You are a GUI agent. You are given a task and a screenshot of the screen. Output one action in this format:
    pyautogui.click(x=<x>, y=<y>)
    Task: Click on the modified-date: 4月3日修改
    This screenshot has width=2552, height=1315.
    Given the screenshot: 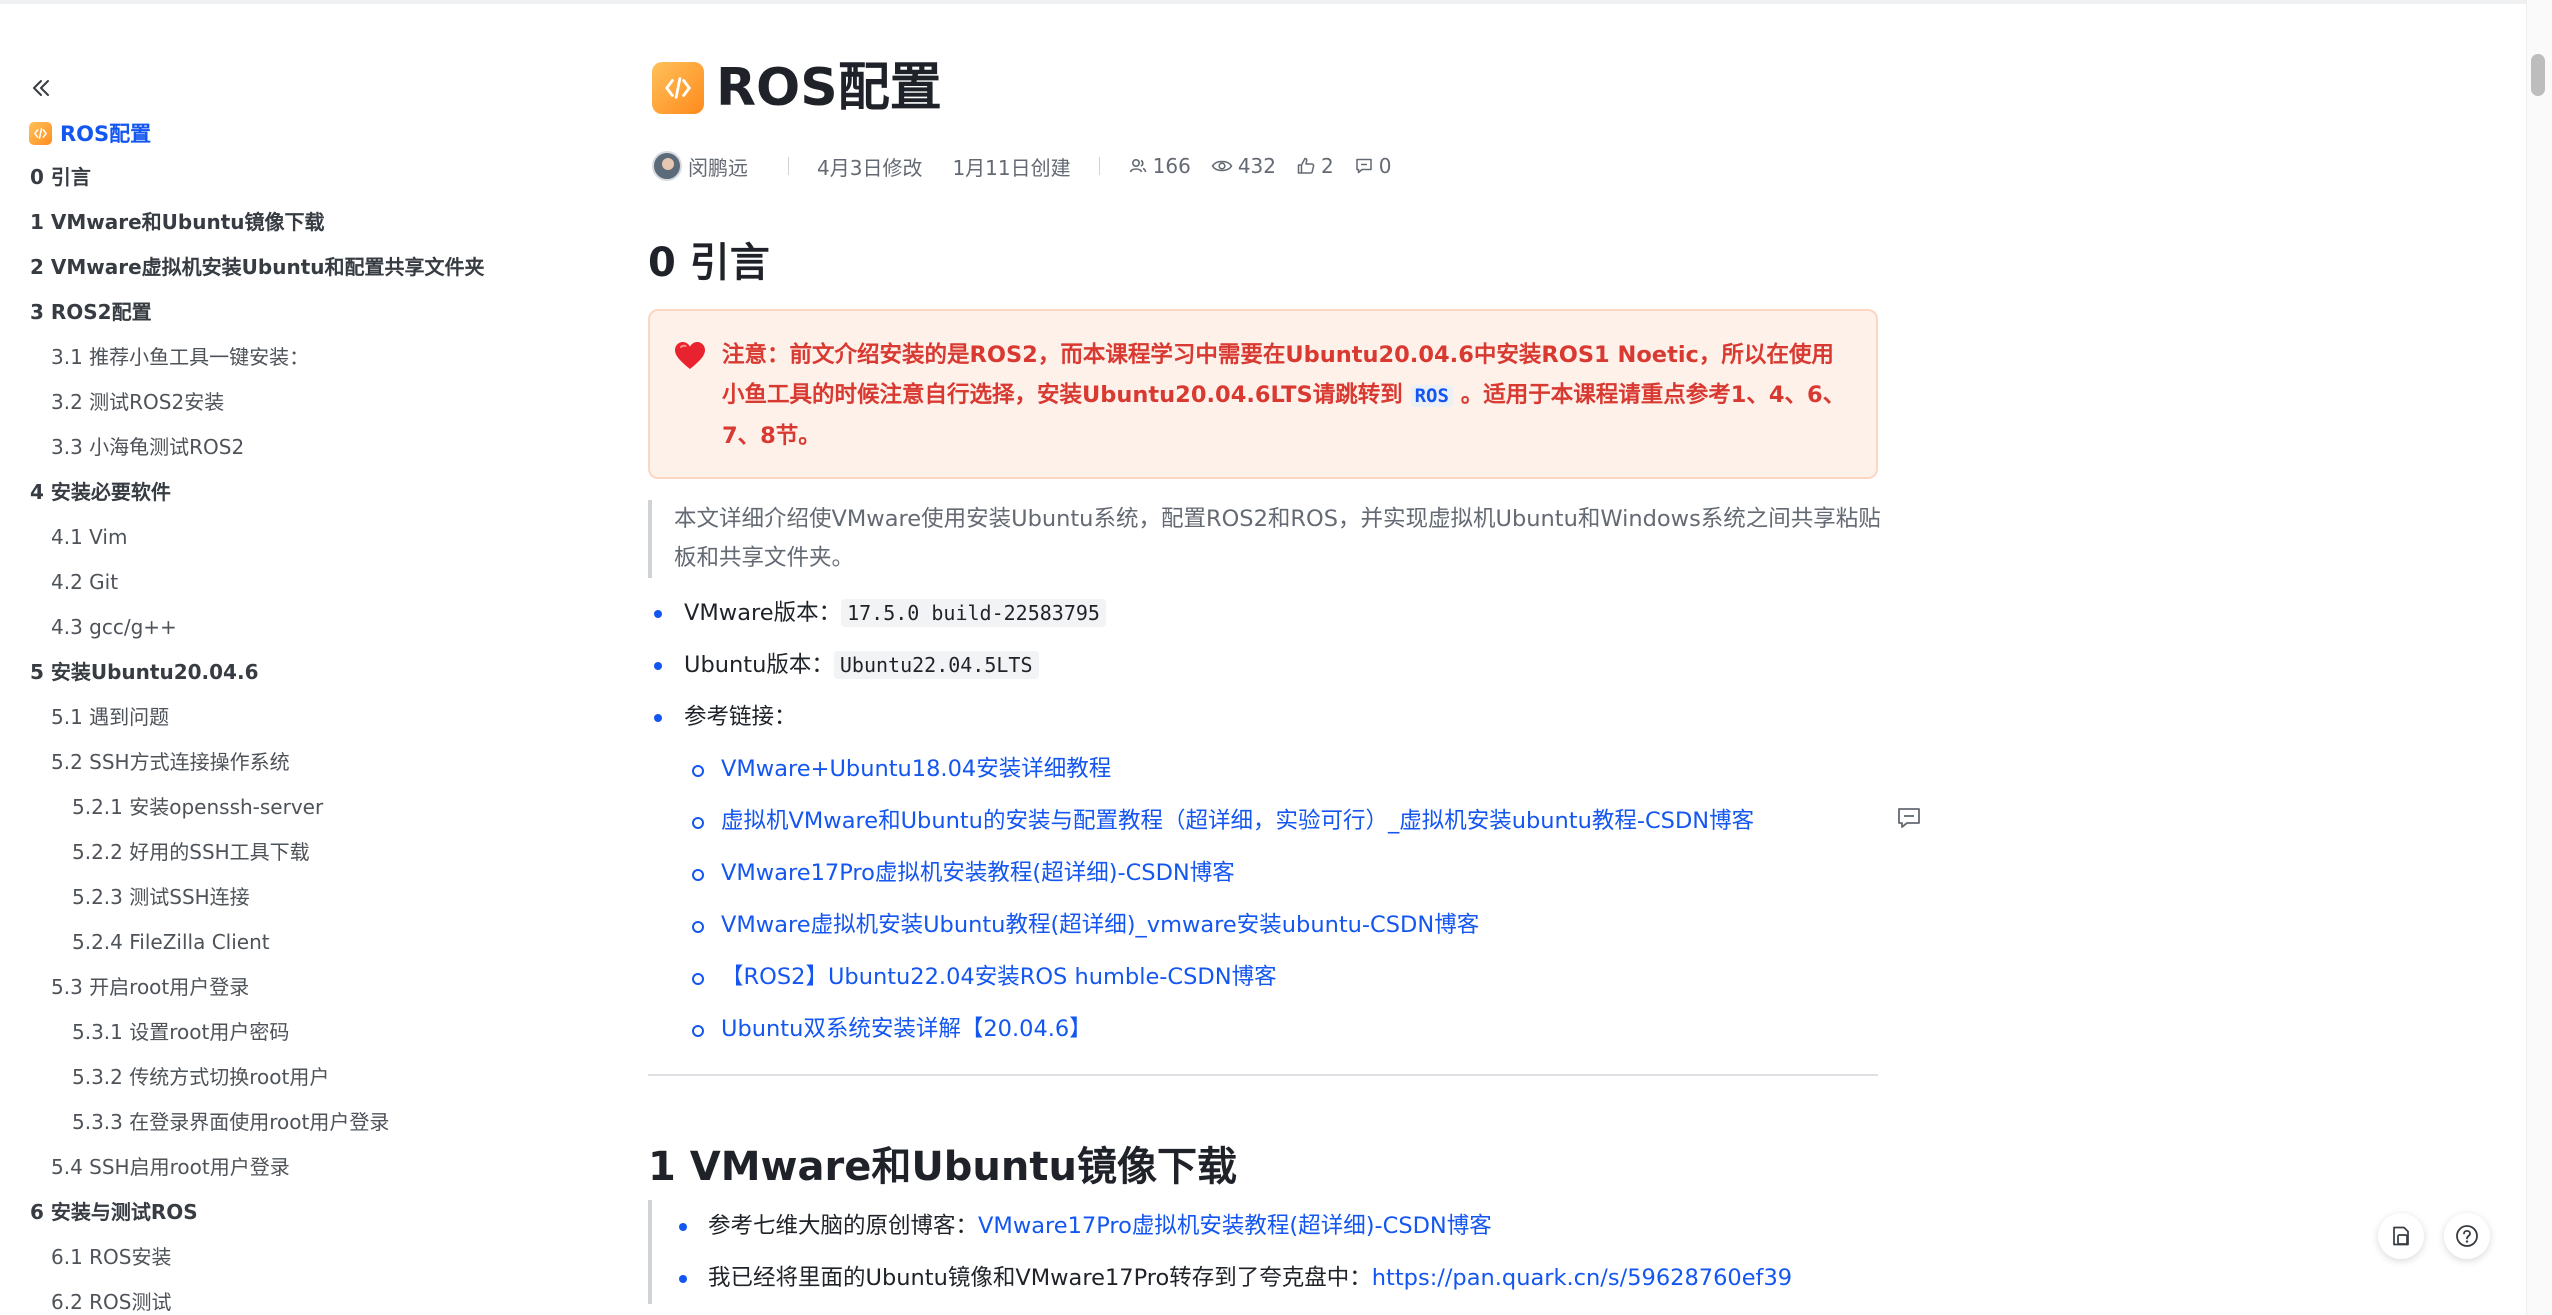 What is the action you would take?
    pyautogui.click(x=870, y=167)
    